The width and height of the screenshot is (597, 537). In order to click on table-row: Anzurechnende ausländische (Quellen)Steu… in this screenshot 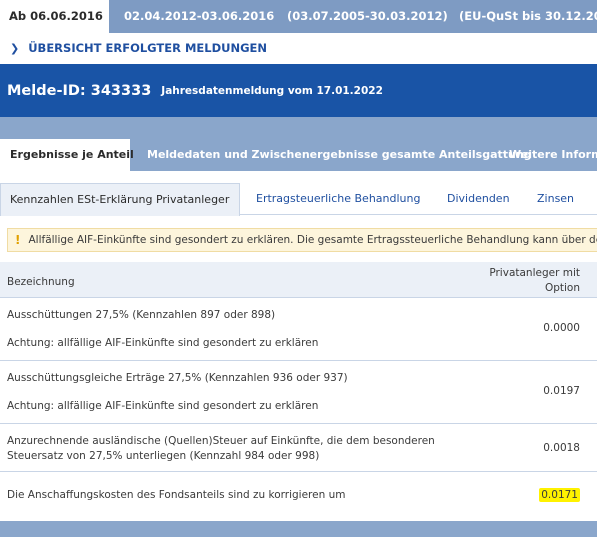, I will do `click(298, 448)`.